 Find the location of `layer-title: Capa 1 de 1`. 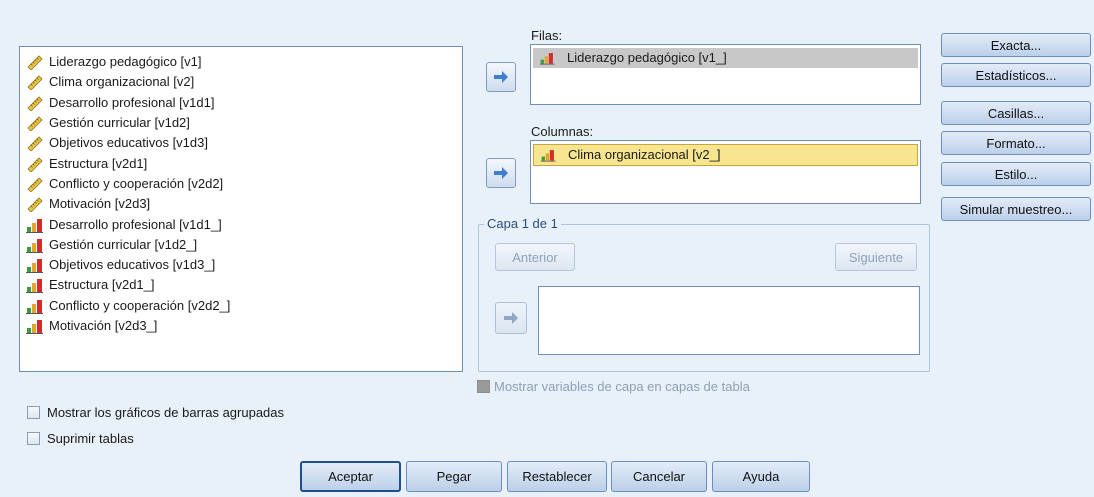

layer-title: Capa 1 de 1 is located at coordinates (522, 223).